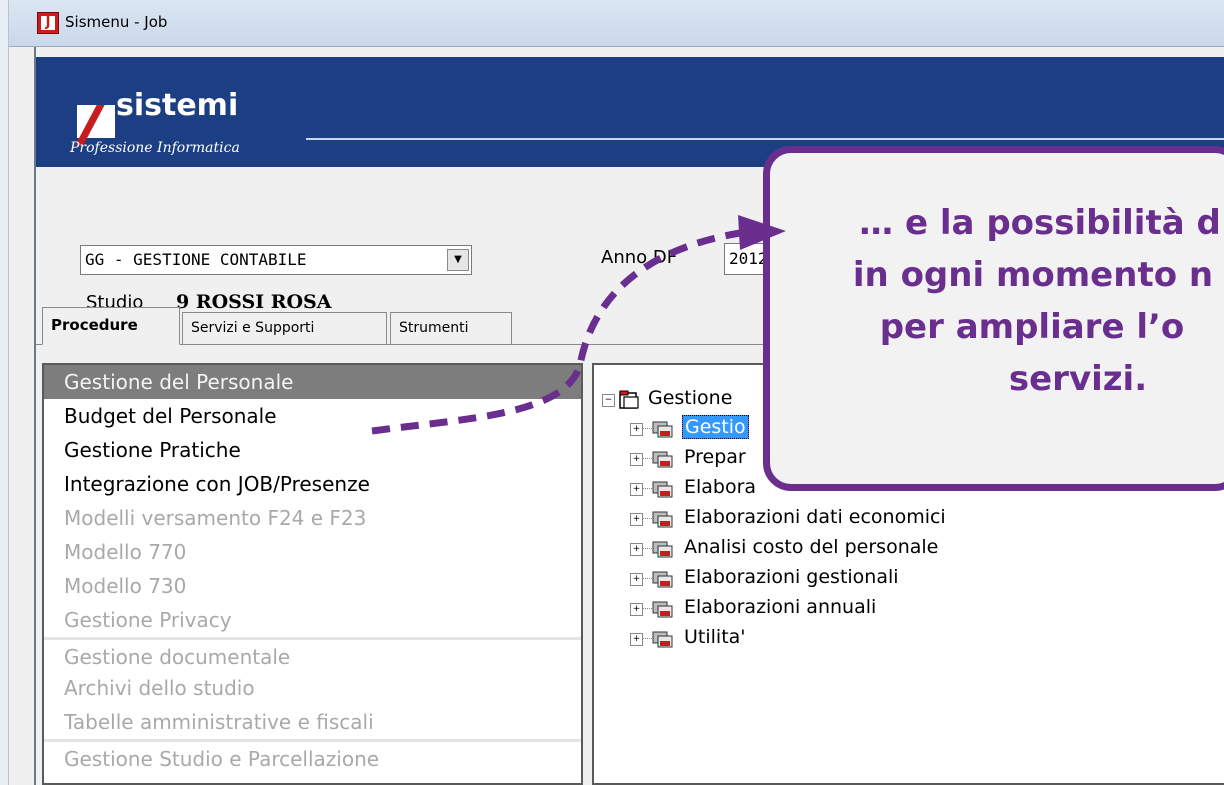 The image size is (1224, 785). I want to click on list-item: Gestione Studio e Parcellazione, so click(312, 756).